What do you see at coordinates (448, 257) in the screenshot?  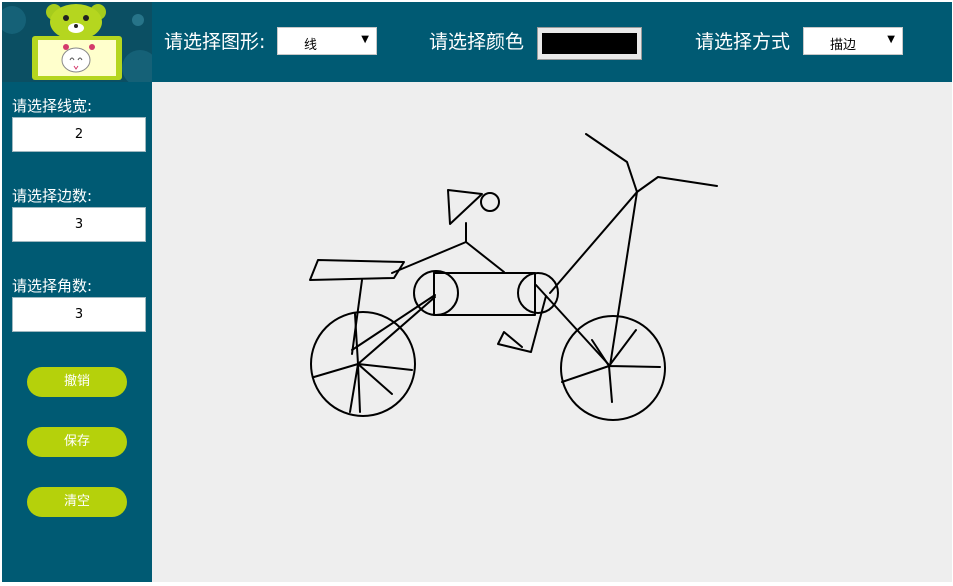 I see `top-tube` at bounding box center [448, 257].